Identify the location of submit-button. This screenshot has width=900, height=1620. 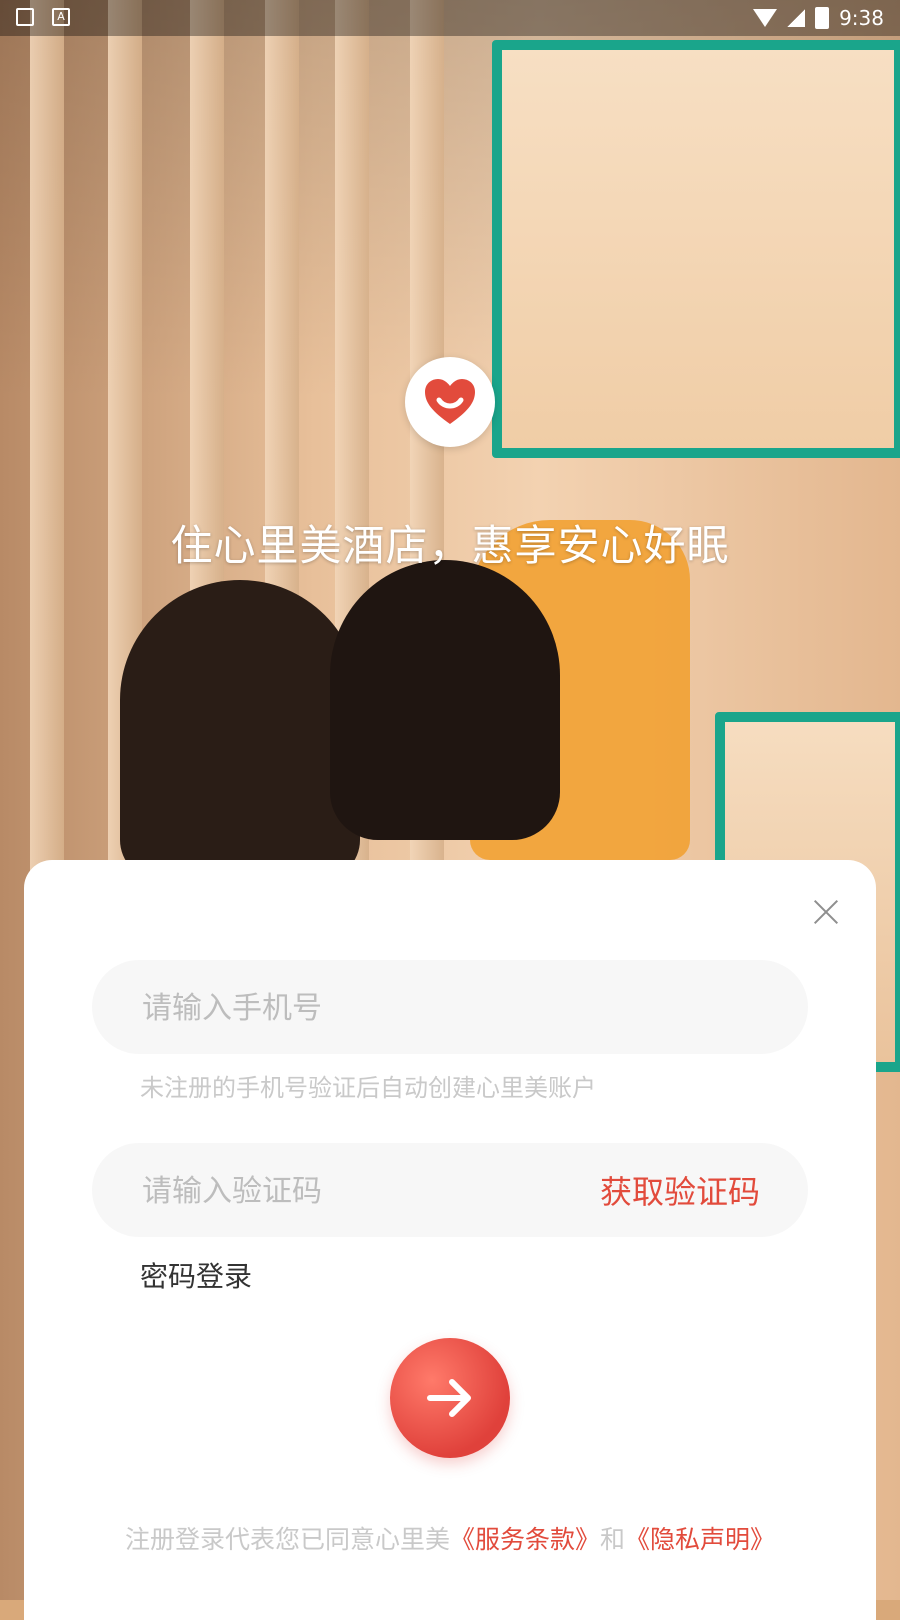
(450, 1398).